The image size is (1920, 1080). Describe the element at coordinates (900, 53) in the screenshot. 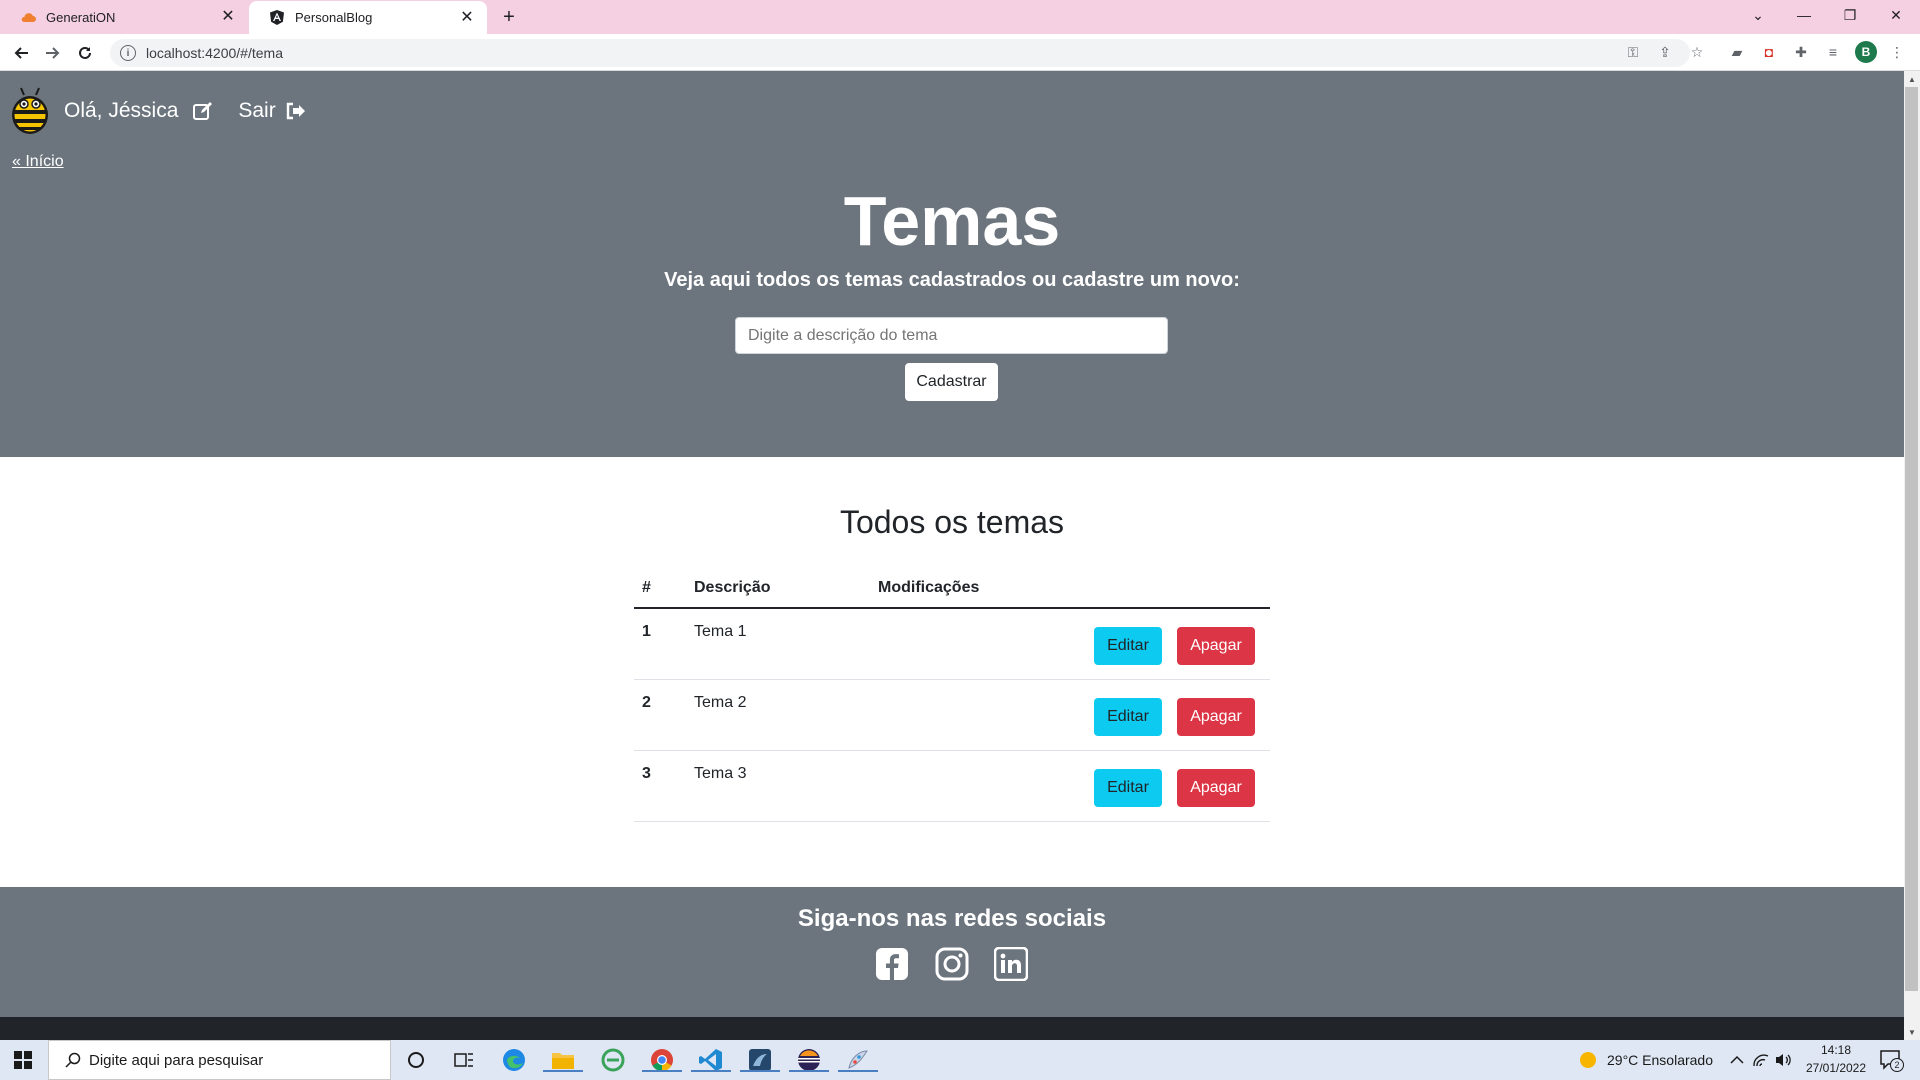

I see `address-bar: i localhost:4200/#/tema` at that location.